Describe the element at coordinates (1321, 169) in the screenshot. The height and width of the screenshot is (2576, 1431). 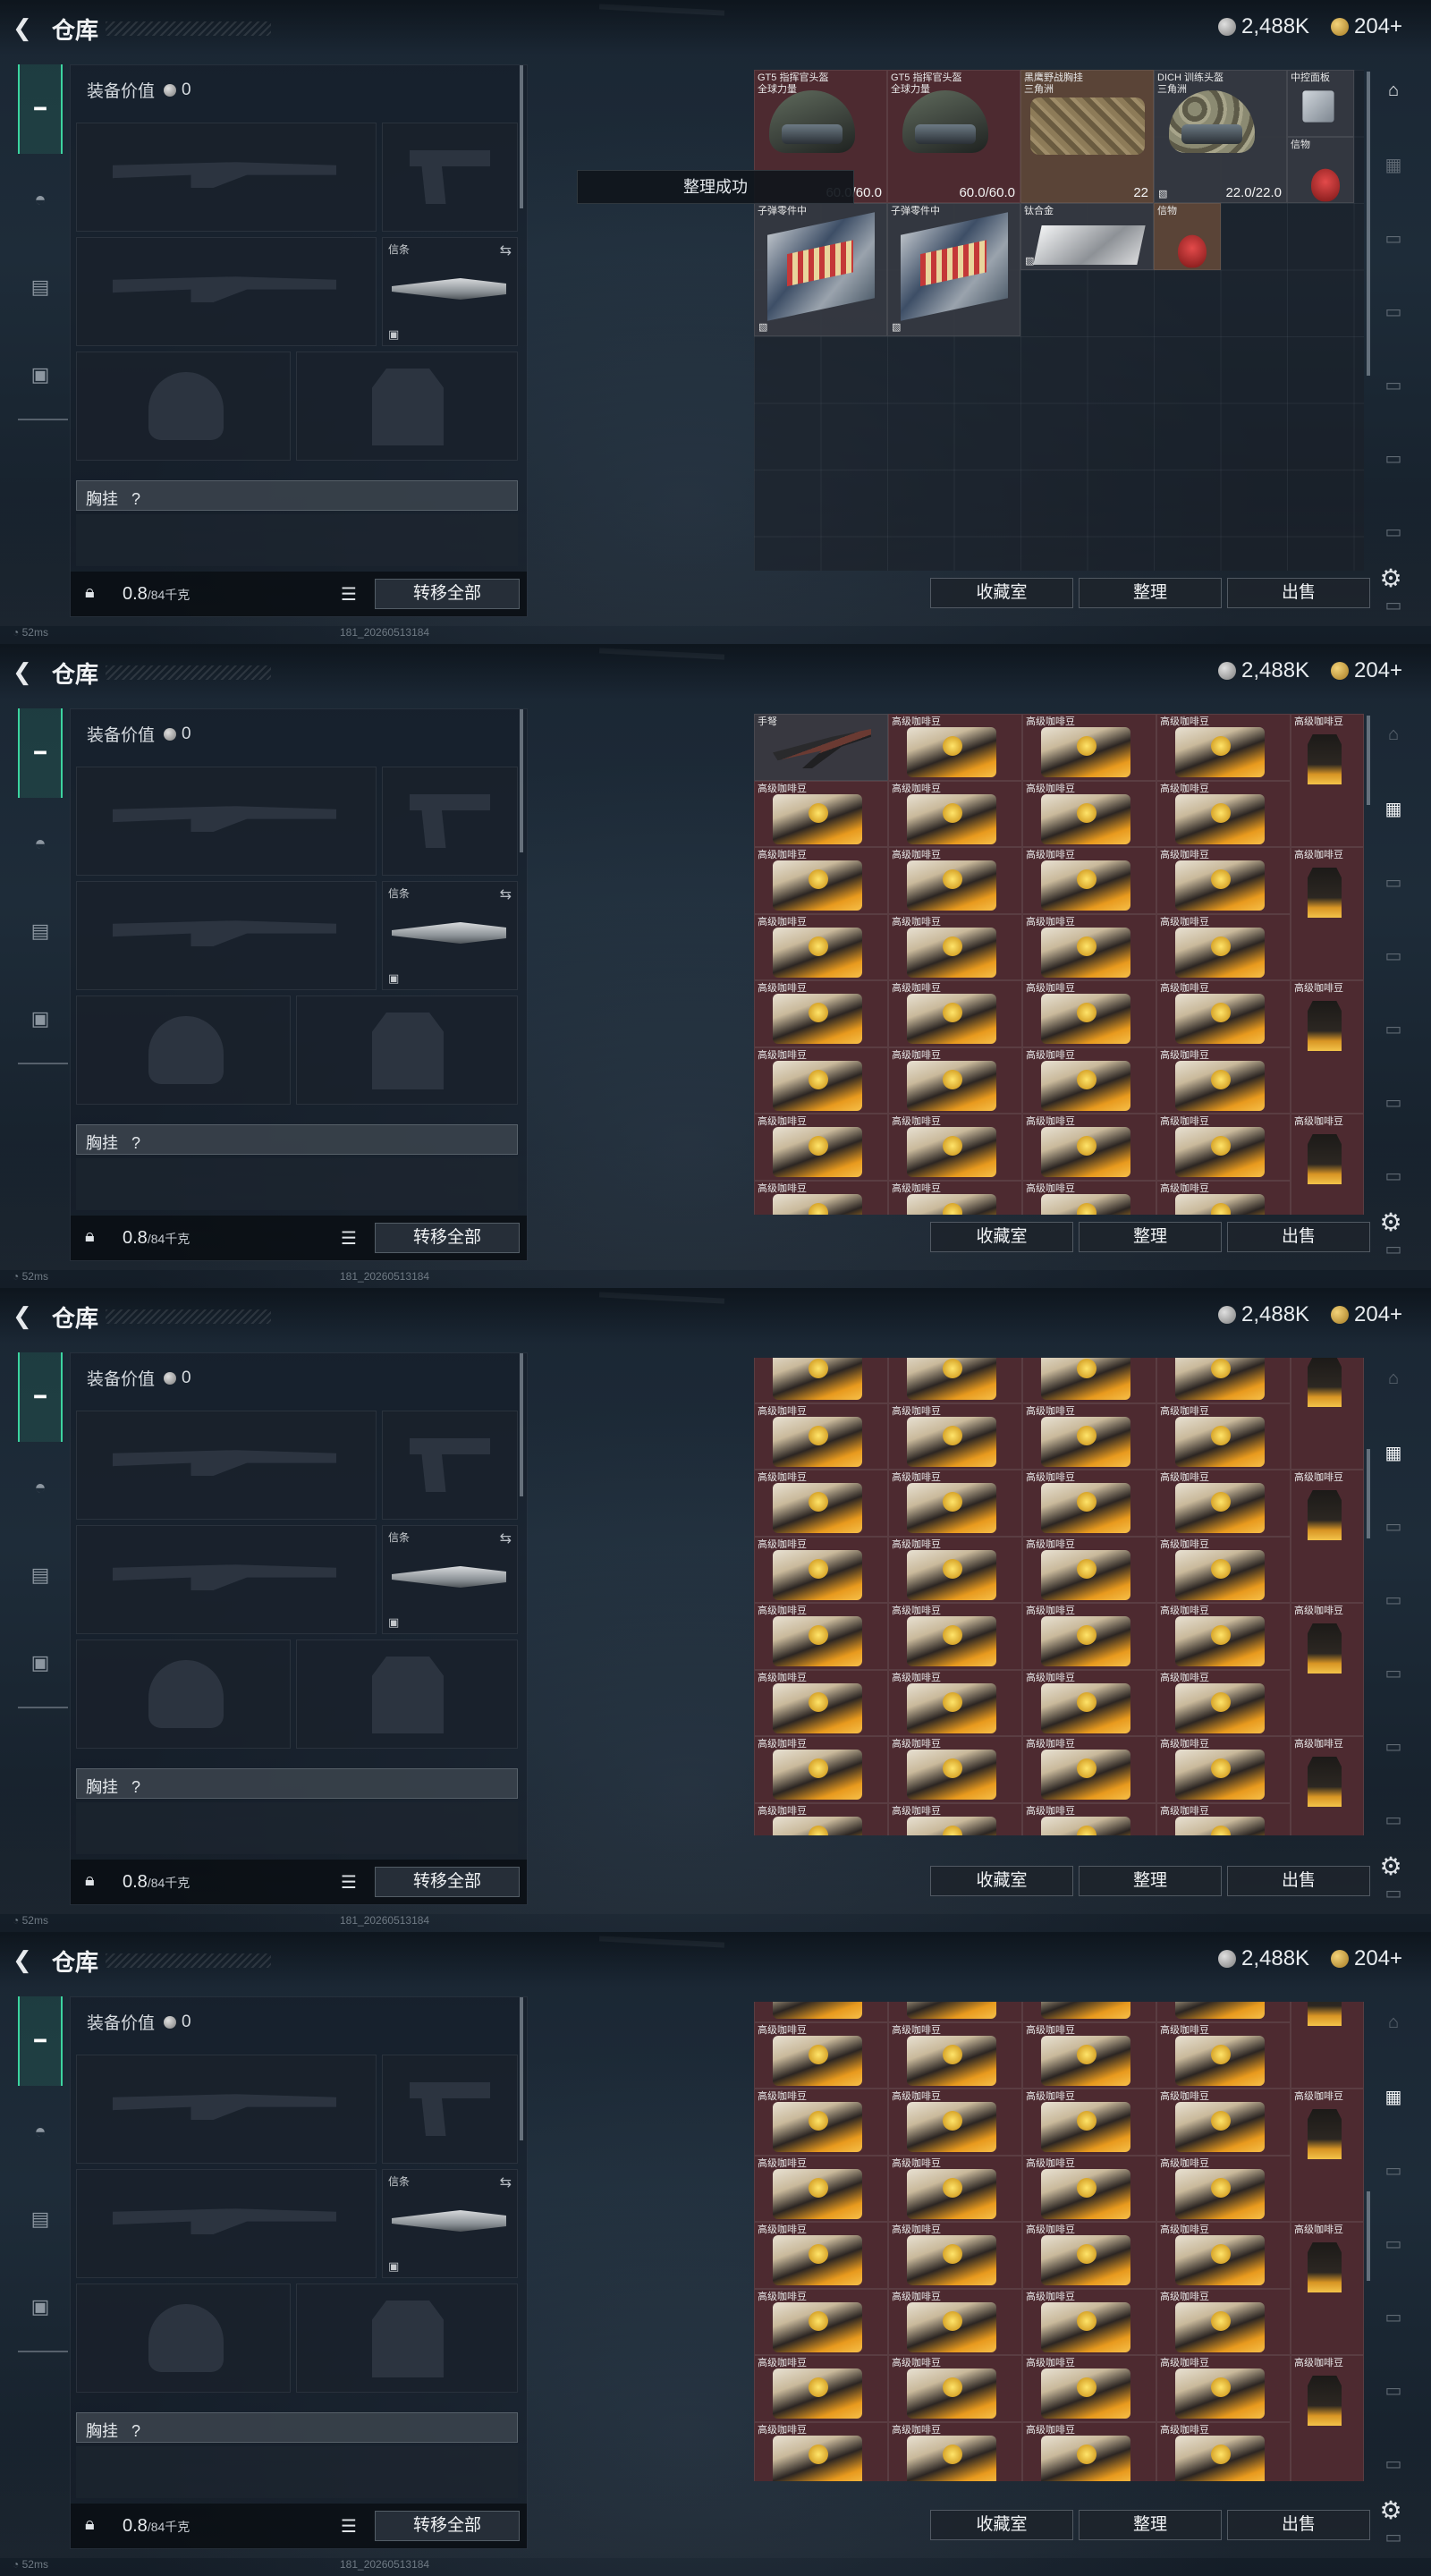
I see `storage-item: 信物` at that location.